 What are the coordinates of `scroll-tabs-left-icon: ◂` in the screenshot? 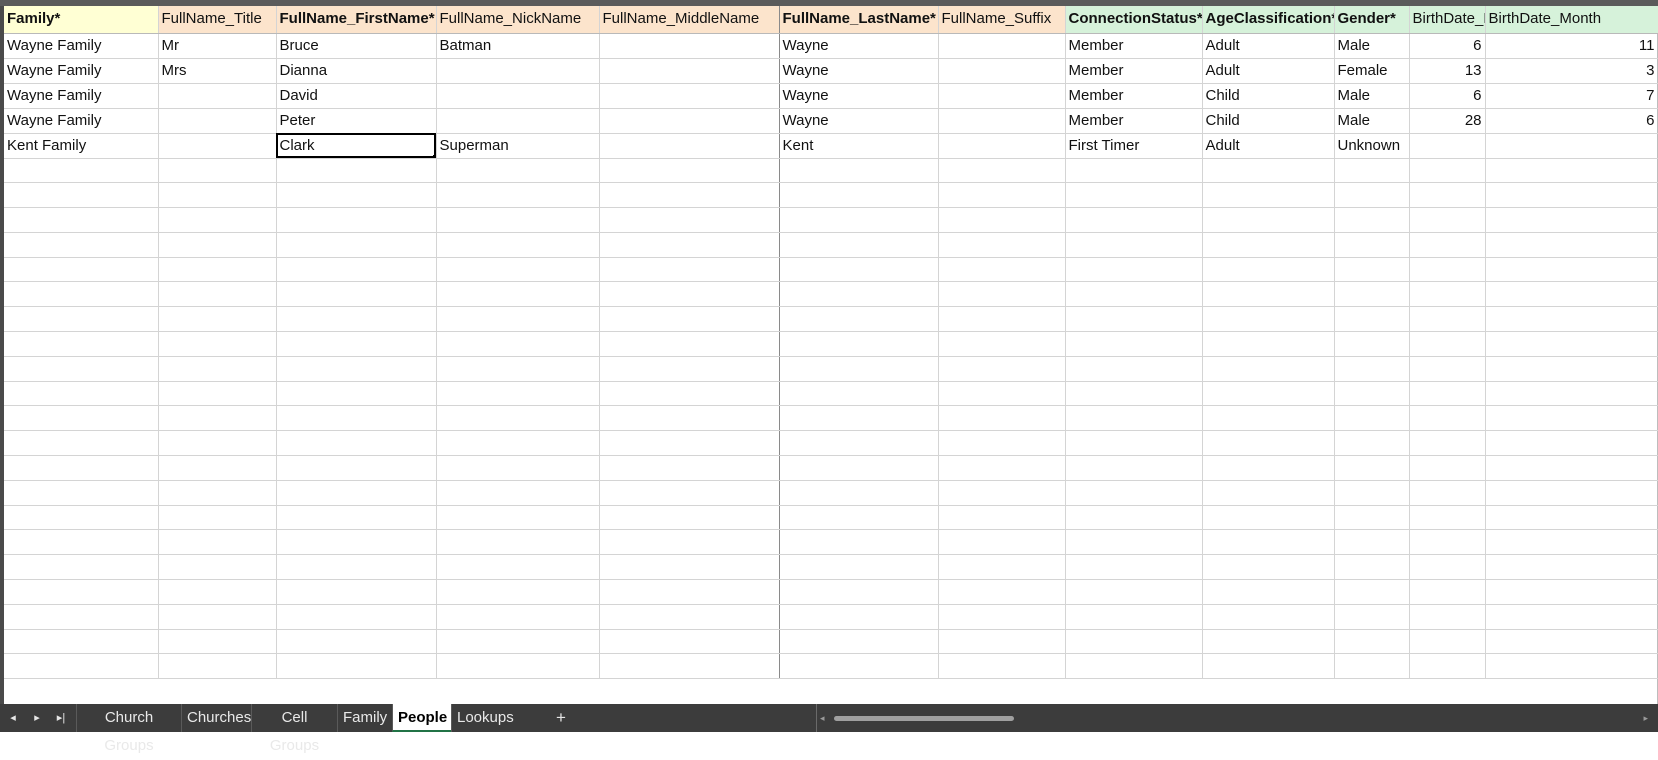 It's located at (13, 718).